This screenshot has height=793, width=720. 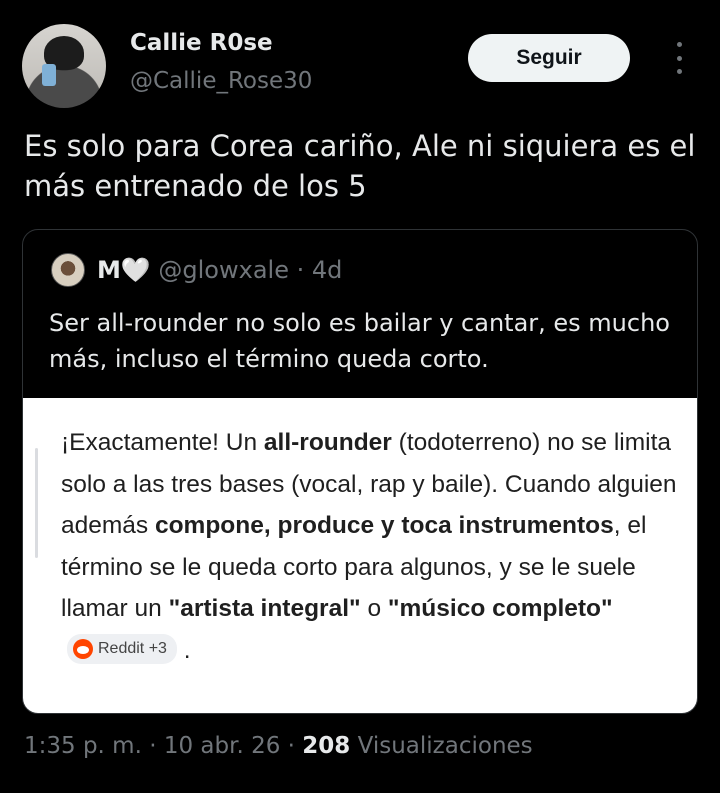 What do you see at coordinates (327, 270) in the screenshot?
I see `quoted-age: 4d` at bounding box center [327, 270].